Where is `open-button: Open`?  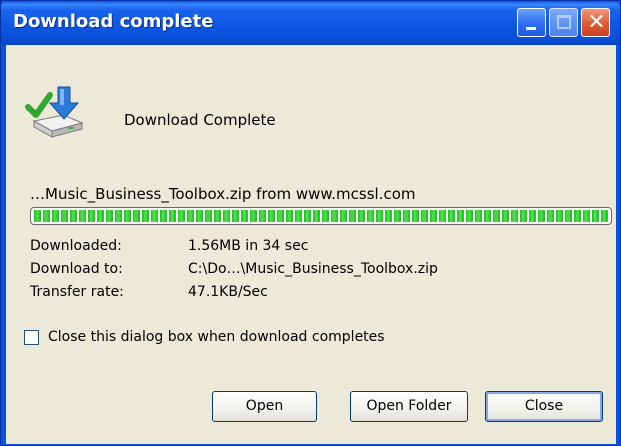
open-button: Open is located at coordinates (264, 406).